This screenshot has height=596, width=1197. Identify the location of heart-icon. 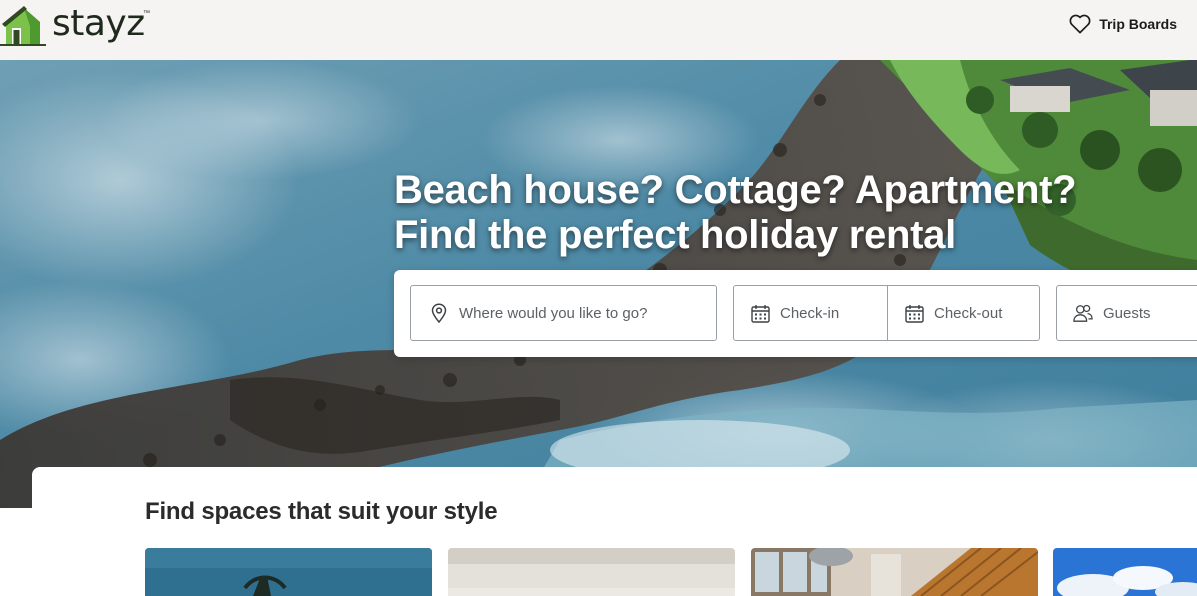
(1080, 24).